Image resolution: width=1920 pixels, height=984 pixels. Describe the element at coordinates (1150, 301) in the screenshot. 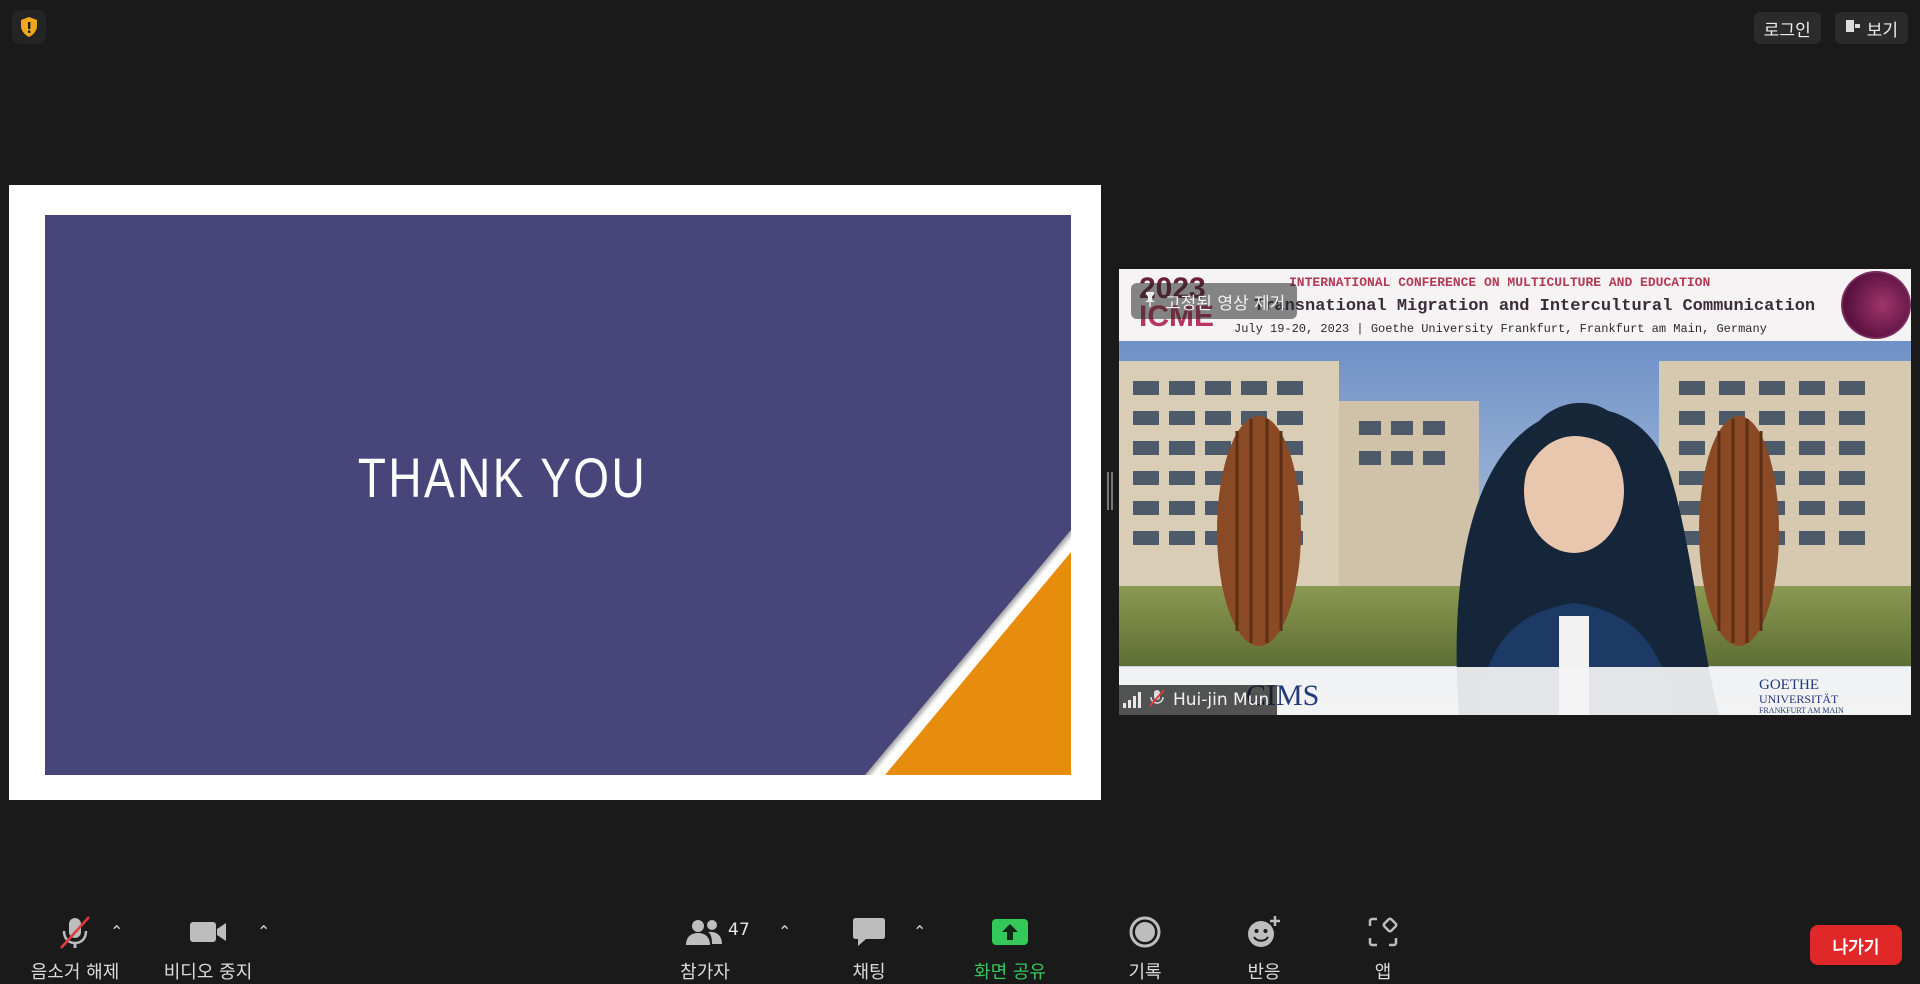

I see `pin-icon` at that location.